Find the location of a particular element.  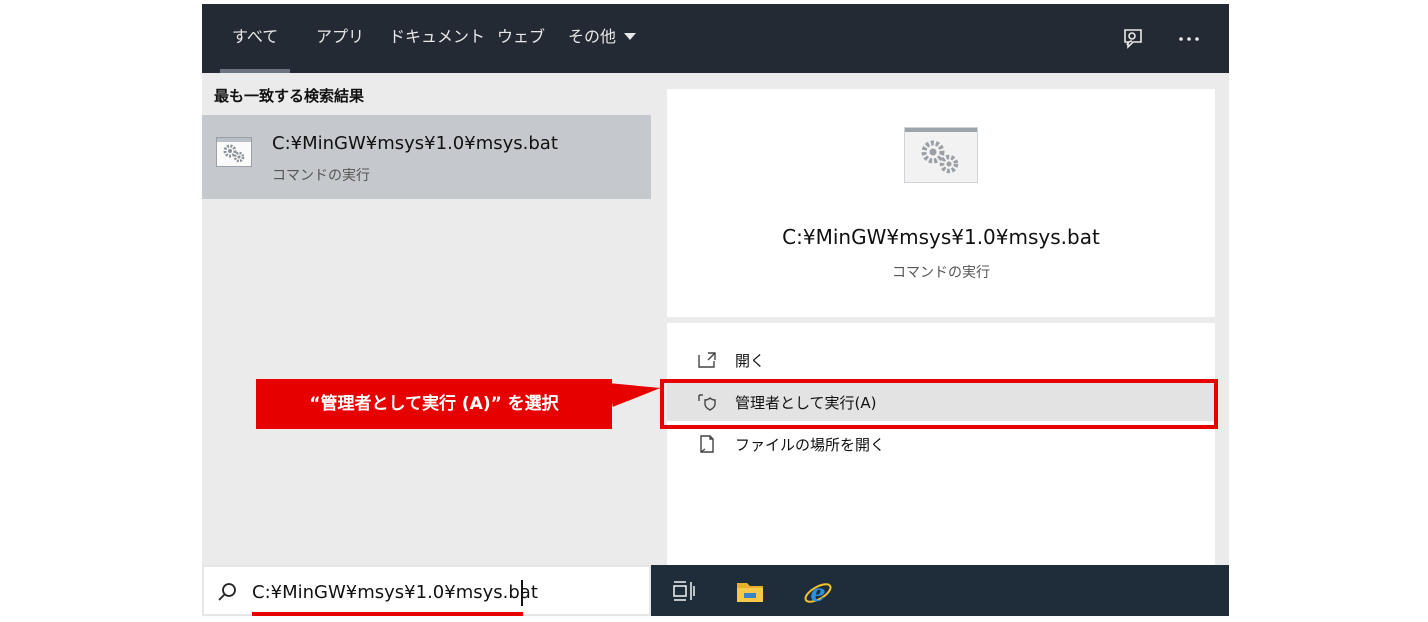

open-file-location-action: ファイルの場所を開く is located at coordinates (941, 444).